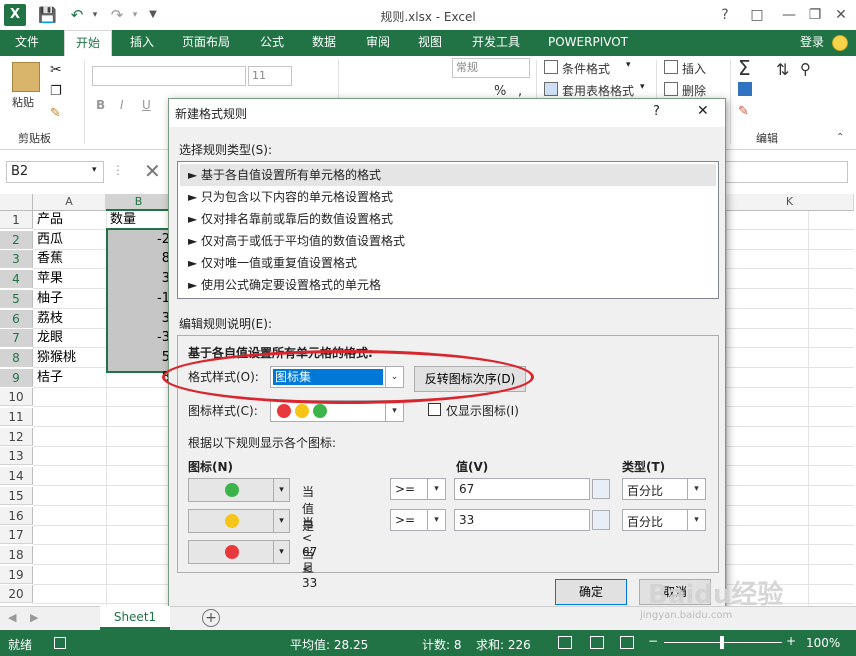 The width and height of the screenshot is (856, 656). Describe the element at coordinates (71, 220) in the screenshot. I see `cell-a: 产品` at that location.